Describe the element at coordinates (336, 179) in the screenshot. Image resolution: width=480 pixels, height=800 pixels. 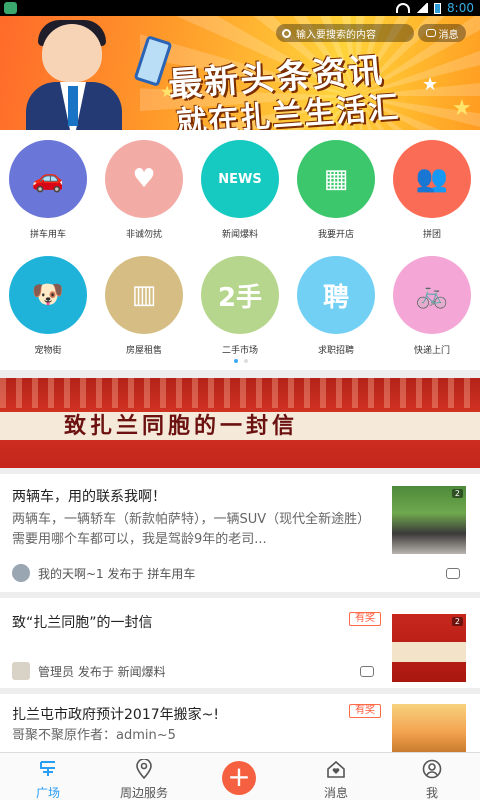
I see `store-icon: ▦` at that location.